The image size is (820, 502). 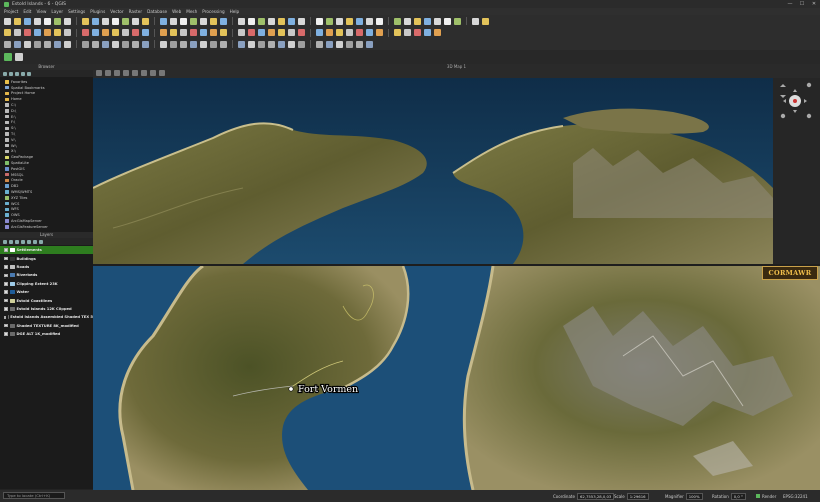 What do you see at coordinates (17, 241) in the screenshot?
I see `visibility-icon` at bounding box center [17, 241].